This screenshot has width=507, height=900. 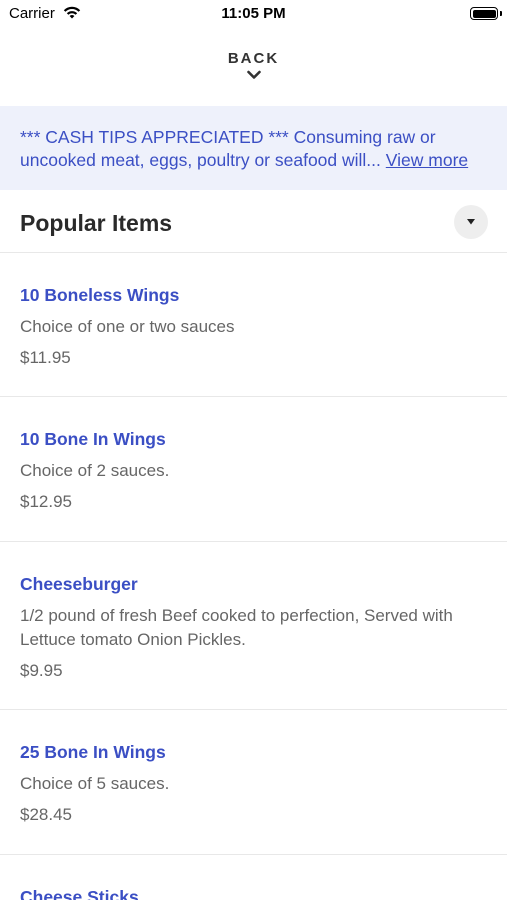 What do you see at coordinates (253, 58) in the screenshot?
I see `back-label: BACK` at bounding box center [253, 58].